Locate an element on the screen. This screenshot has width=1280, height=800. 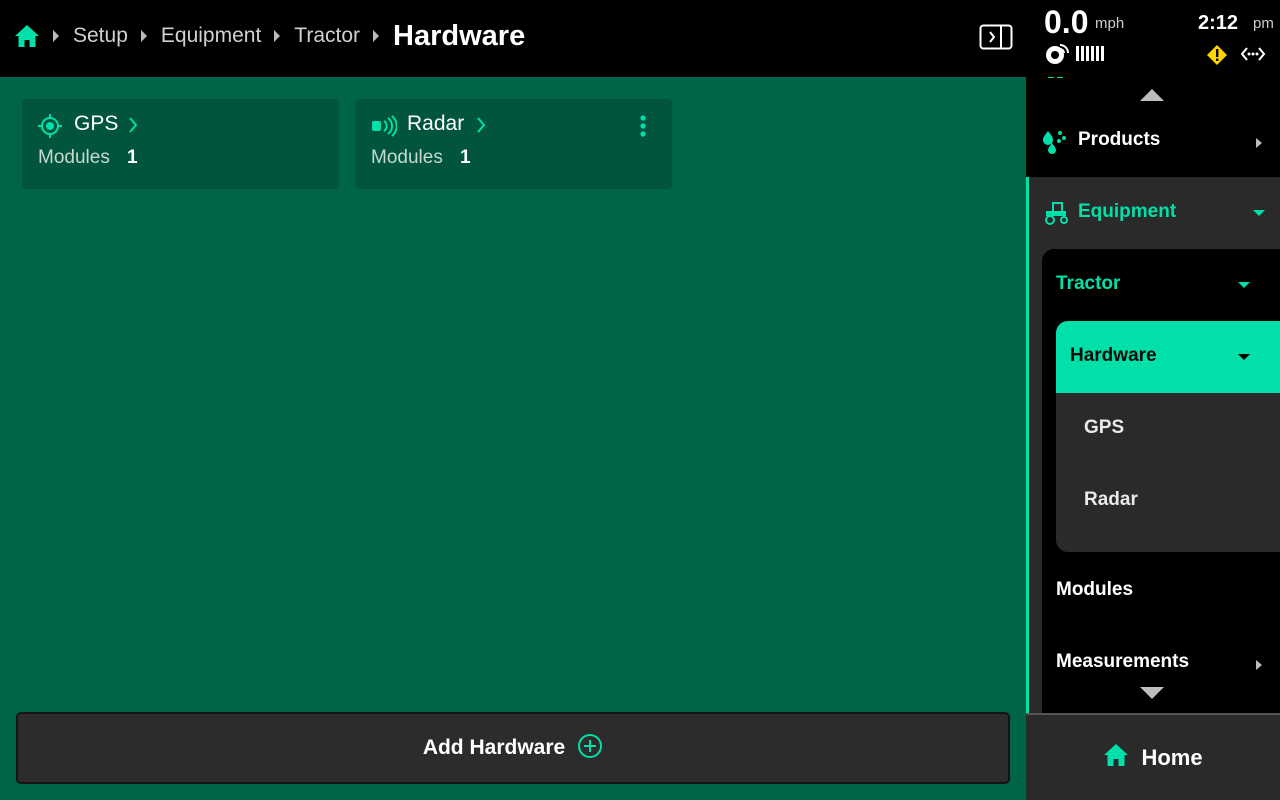
home-button: Home is located at coordinates (1153, 756).